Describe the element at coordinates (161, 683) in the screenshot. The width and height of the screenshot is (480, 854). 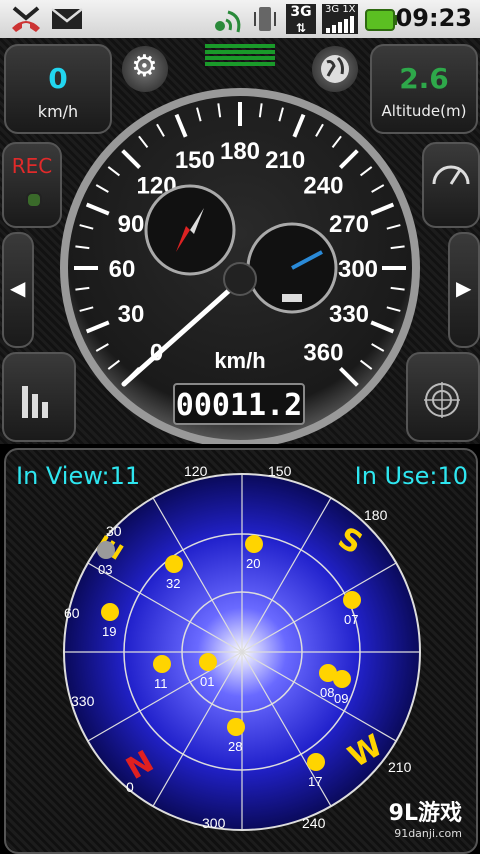
I see `satellite-id: 11` at that location.